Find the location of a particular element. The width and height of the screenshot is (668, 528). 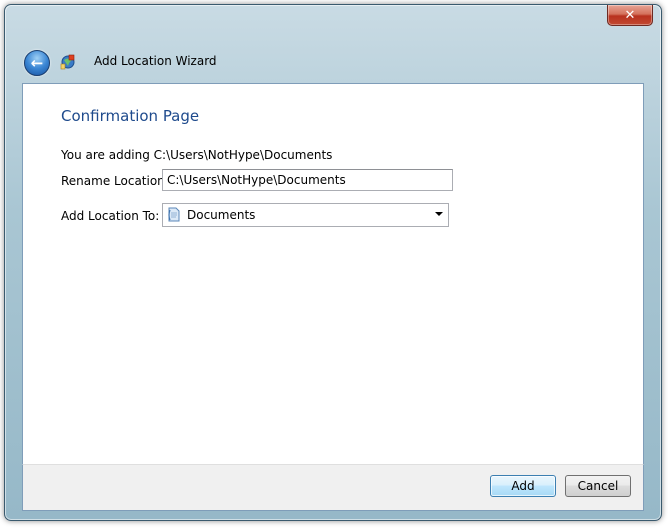

add-location-to-select: Documents is located at coordinates (305, 215).